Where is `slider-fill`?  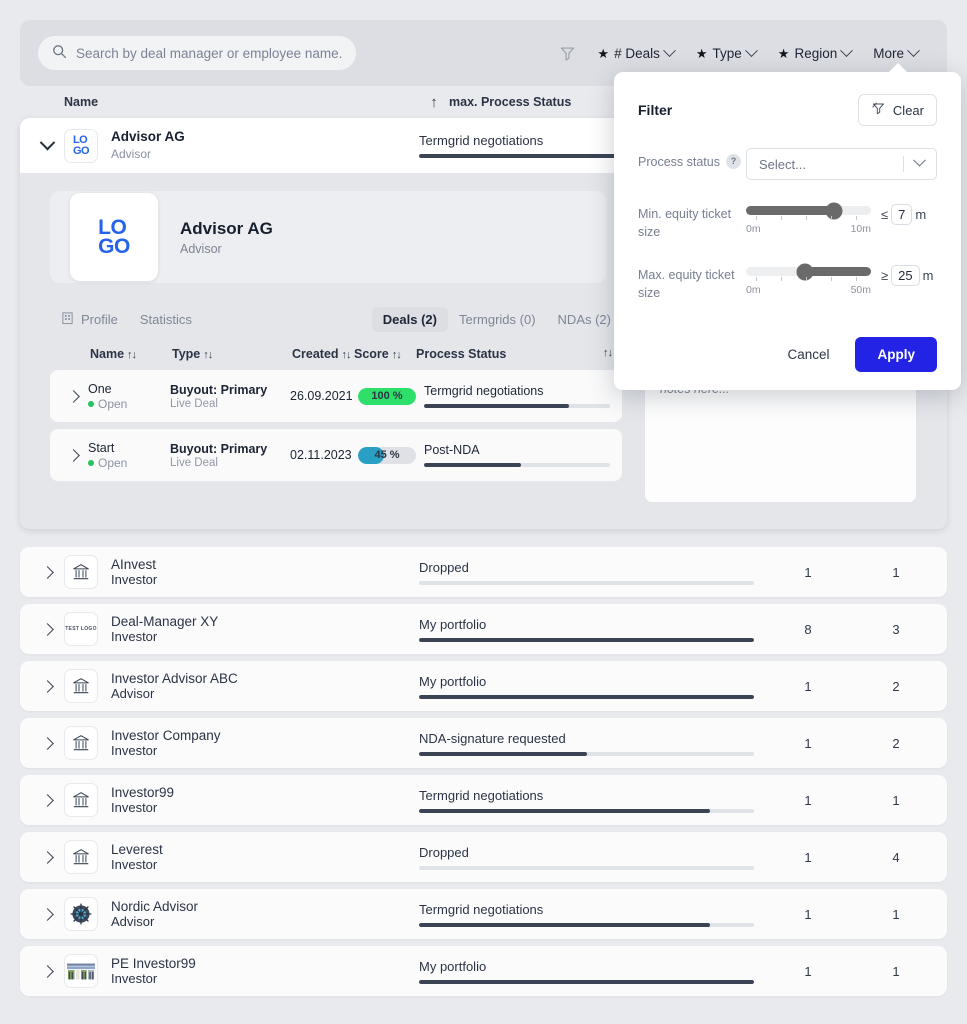
slider-fill is located at coordinates (790, 210).